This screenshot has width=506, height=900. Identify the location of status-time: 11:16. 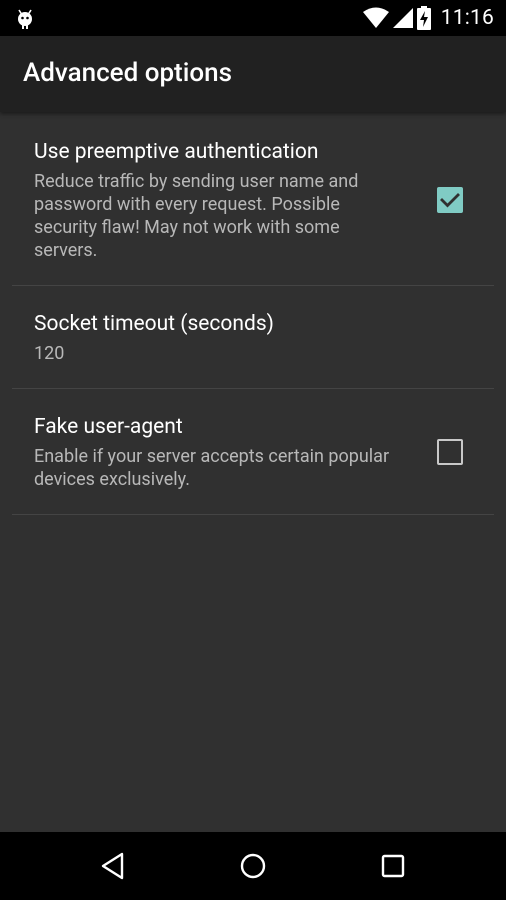
(467, 18).